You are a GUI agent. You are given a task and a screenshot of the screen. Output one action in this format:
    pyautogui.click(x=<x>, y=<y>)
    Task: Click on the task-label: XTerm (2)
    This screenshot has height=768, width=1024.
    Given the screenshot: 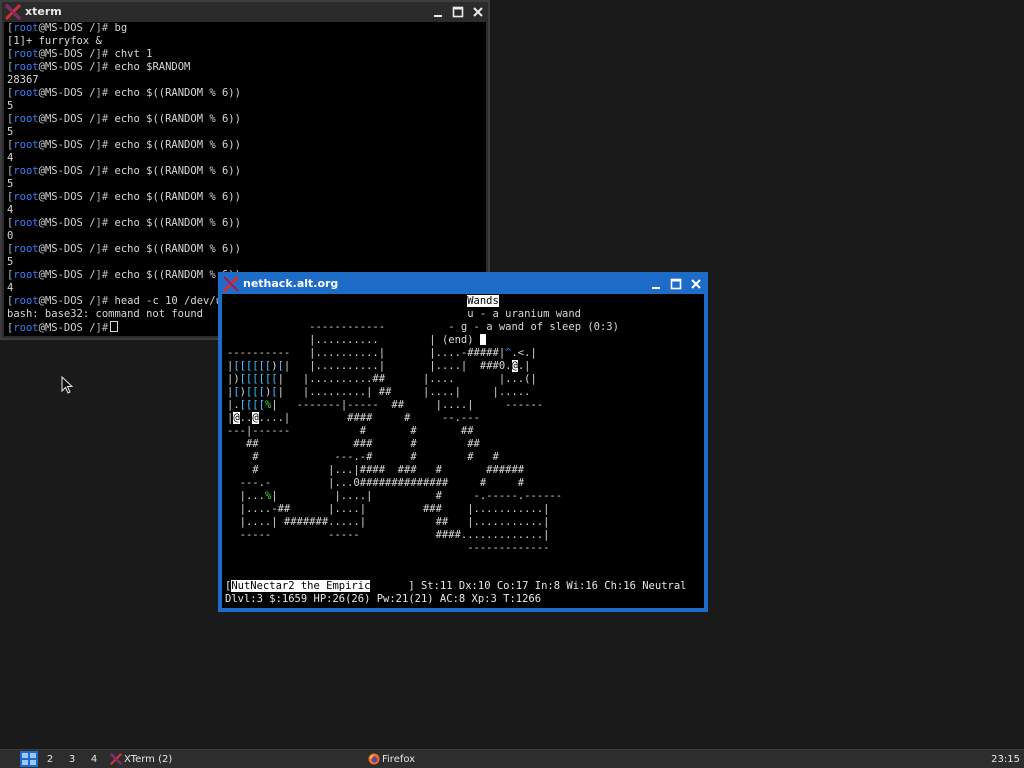 What is the action you would take?
    pyautogui.click(x=148, y=759)
    